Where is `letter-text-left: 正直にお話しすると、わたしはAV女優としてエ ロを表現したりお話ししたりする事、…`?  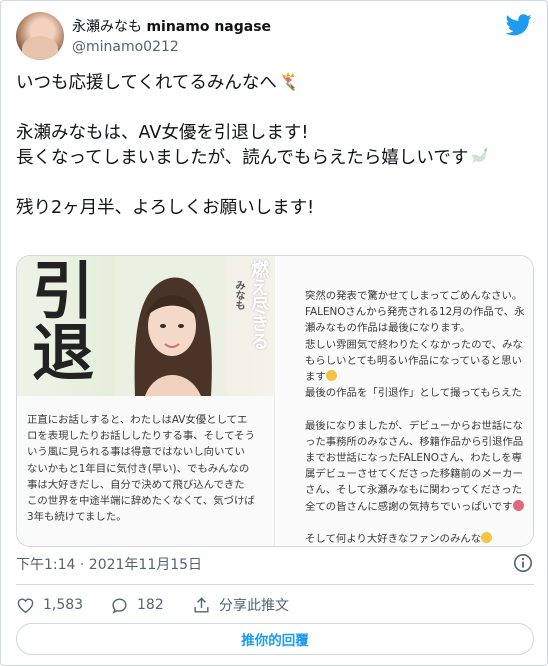
letter-text-left: 正直にお話しすると、わたしはAV女優としてエ ロを表現したりお話ししたりする事、… is located at coordinates (146, 468).